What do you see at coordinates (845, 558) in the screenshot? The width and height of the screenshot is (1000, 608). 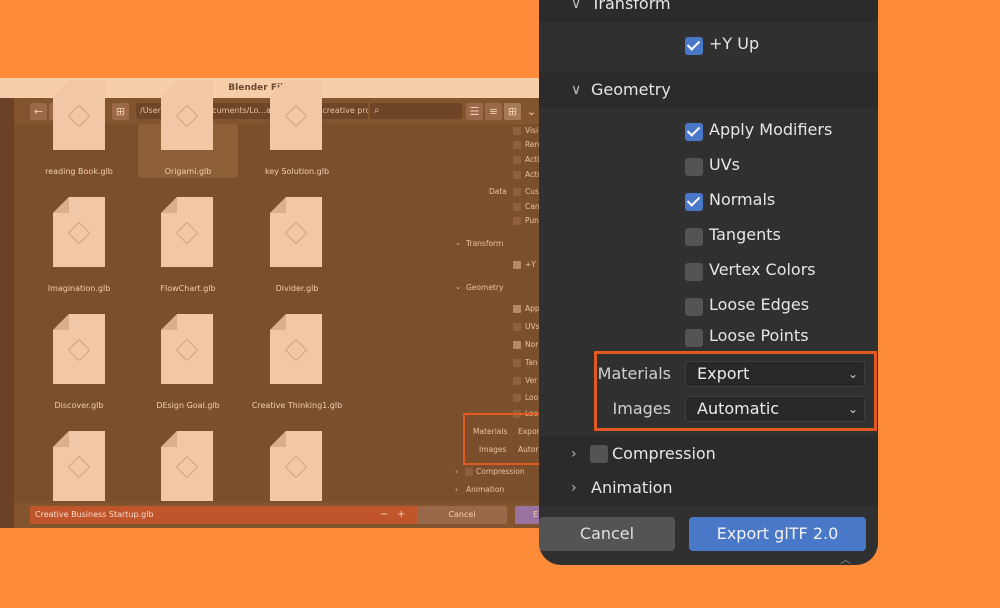 I see `resize-handle-icon: ︿` at bounding box center [845, 558].